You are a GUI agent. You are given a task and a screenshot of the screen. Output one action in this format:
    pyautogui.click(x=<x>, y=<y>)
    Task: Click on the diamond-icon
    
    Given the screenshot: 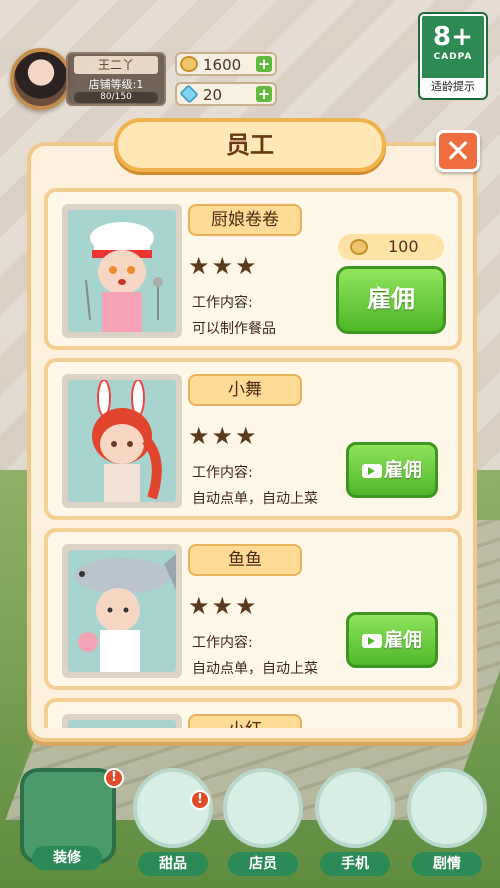 What is the action you would take?
    pyautogui.click(x=189, y=94)
    